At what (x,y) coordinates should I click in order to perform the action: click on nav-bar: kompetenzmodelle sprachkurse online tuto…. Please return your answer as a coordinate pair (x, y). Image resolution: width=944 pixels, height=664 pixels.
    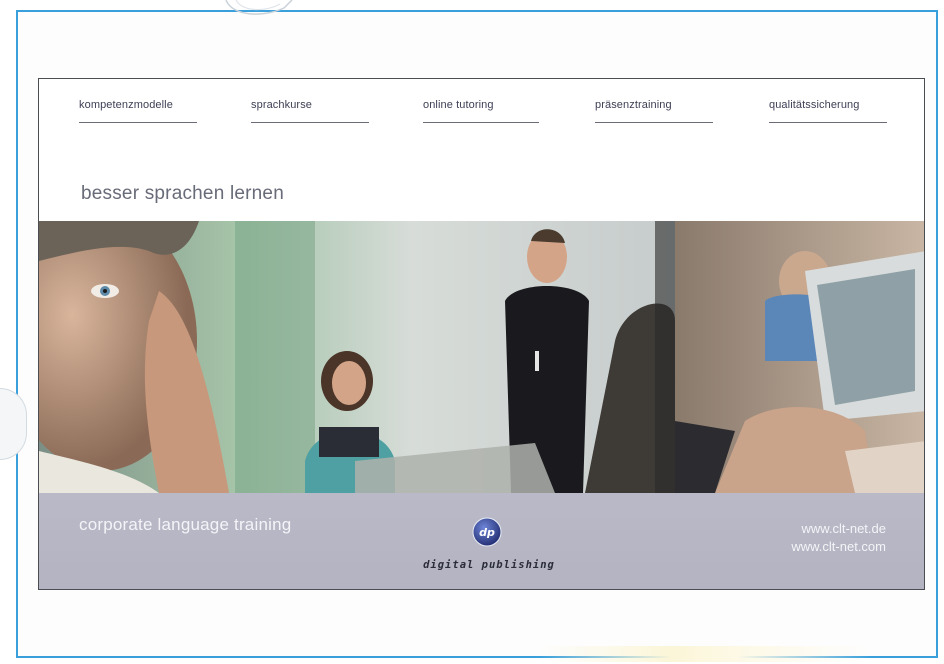
    Looking at the image, I should click on (484, 111).